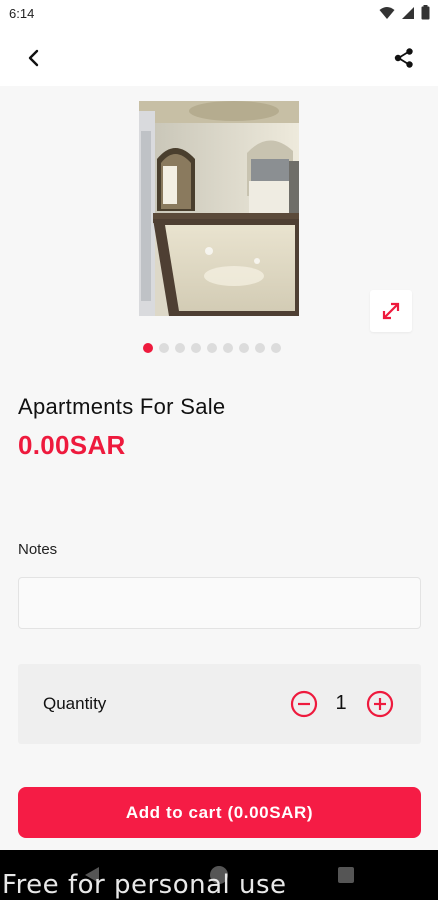 The width and height of the screenshot is (438, 900). Describe the element at coordinates (408, 12) in the screenshot. I see `signal-icon` at that location.